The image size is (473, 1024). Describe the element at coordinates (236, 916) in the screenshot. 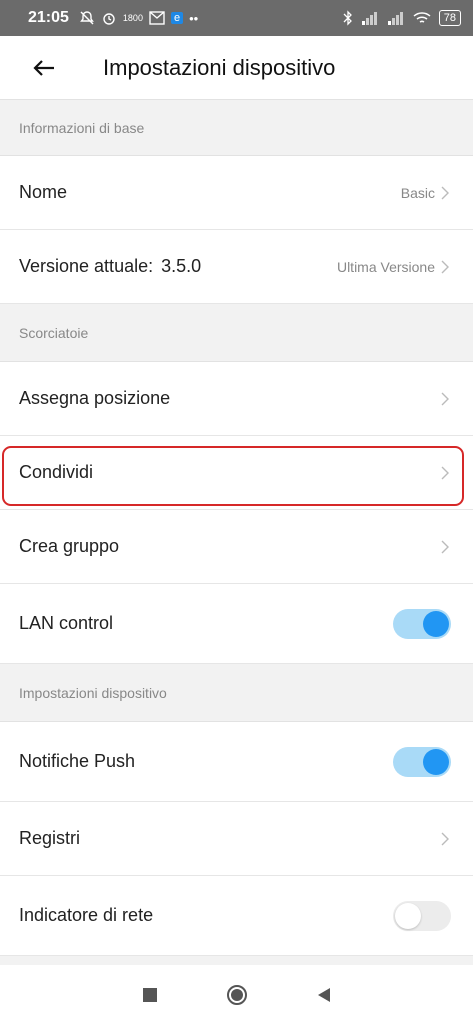

I see `network-indicator-row: Indicatore di rete` at that location.